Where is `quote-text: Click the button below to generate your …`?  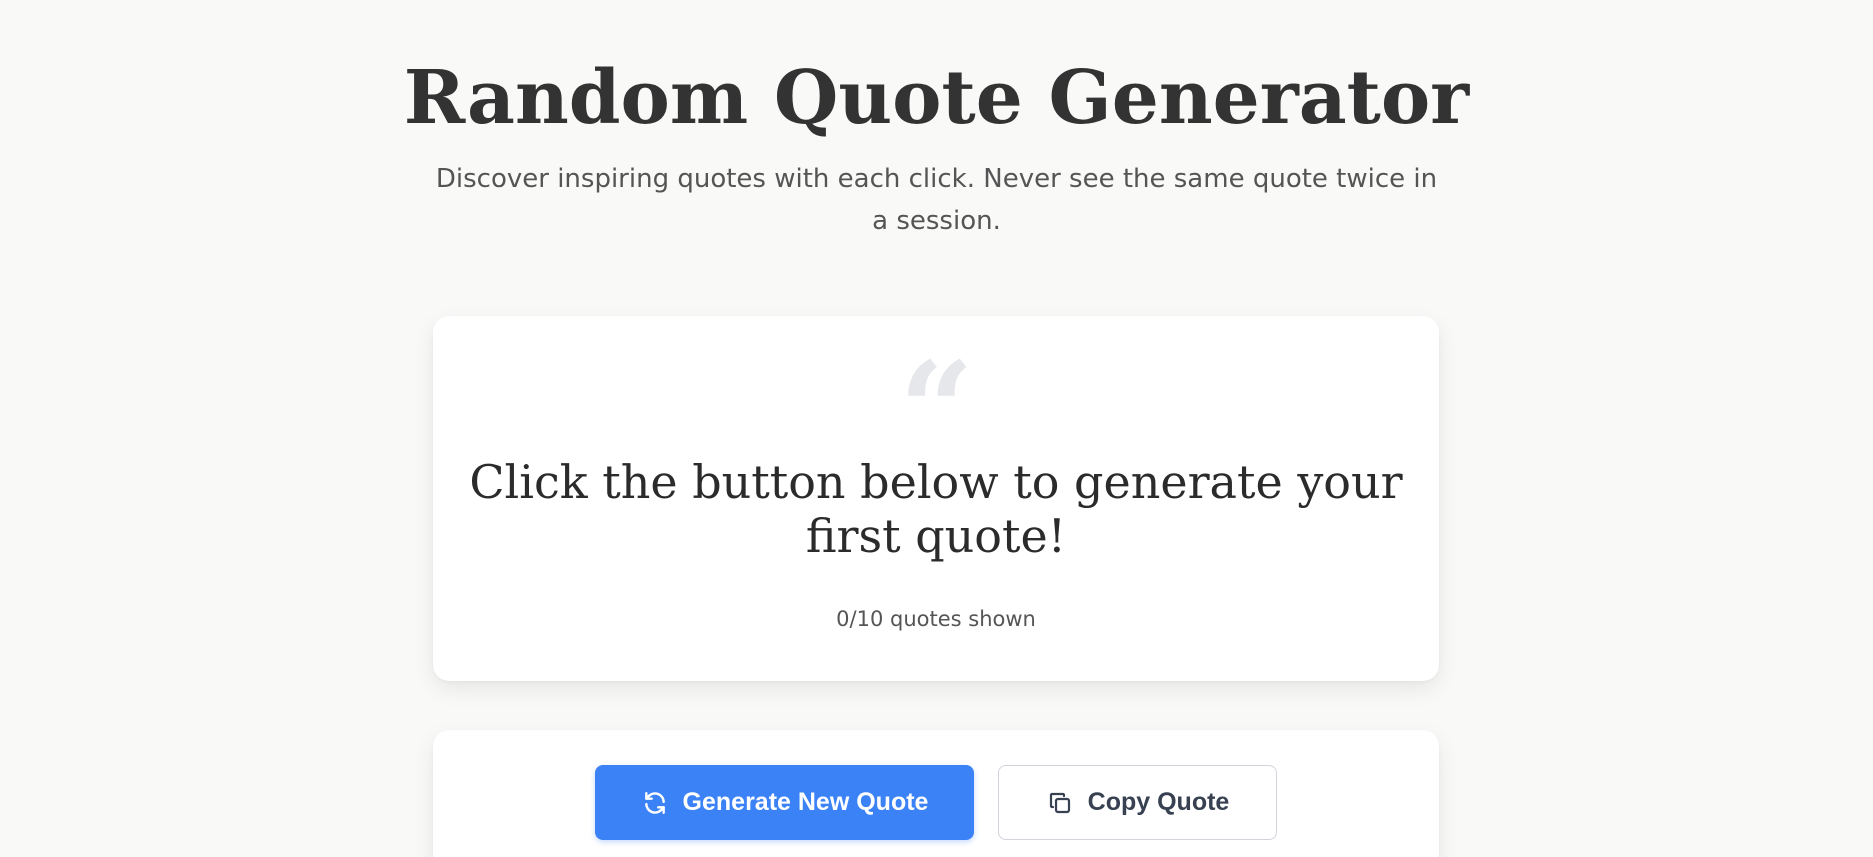 quote-text: Click the button below to generate your … is located at coordinates (936, 509).